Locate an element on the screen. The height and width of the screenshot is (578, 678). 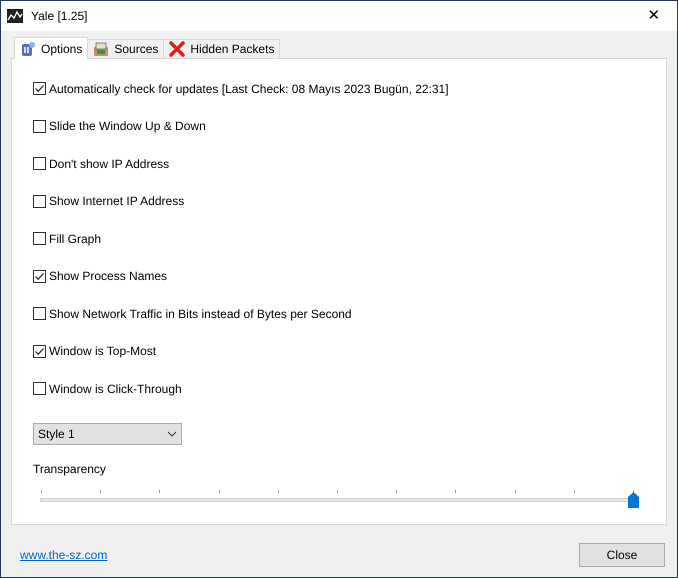
option-label: Window is Top-Most is located at coordinates (102, 351).